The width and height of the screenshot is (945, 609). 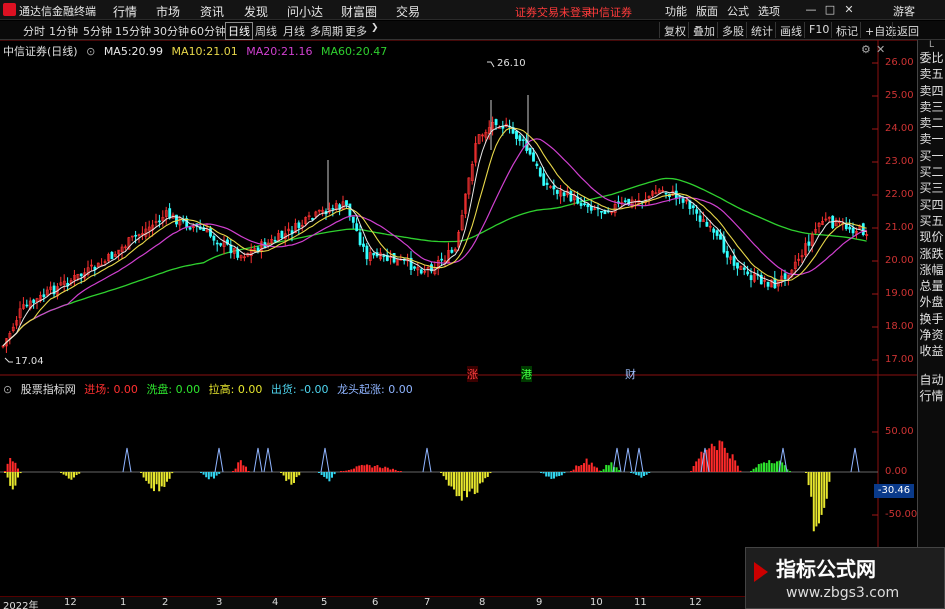 I want to click on close-button: ✕, so click(x=849, y=9).